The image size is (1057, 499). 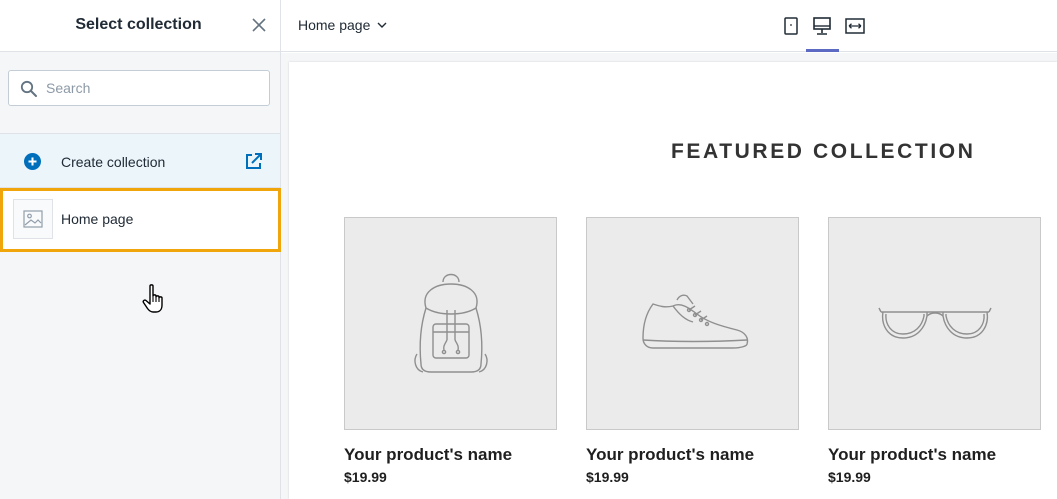 I want to click on collection-item-home-page: Home page, so click(x=140, y=220).